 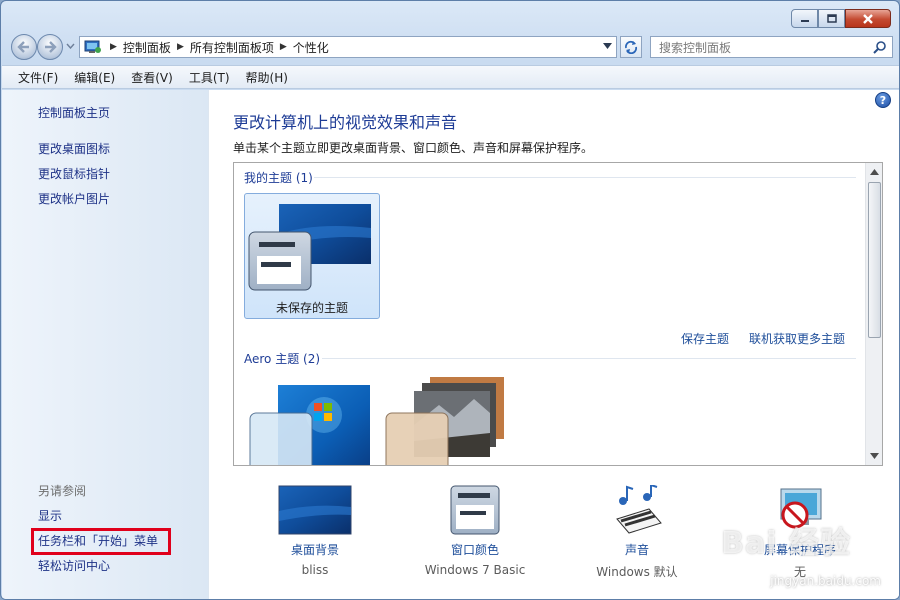 What do you see at coordinates (94, 77) in the screenshot?
I see `menu-edit: 编辑(E)` at bounding box center [94, 77].